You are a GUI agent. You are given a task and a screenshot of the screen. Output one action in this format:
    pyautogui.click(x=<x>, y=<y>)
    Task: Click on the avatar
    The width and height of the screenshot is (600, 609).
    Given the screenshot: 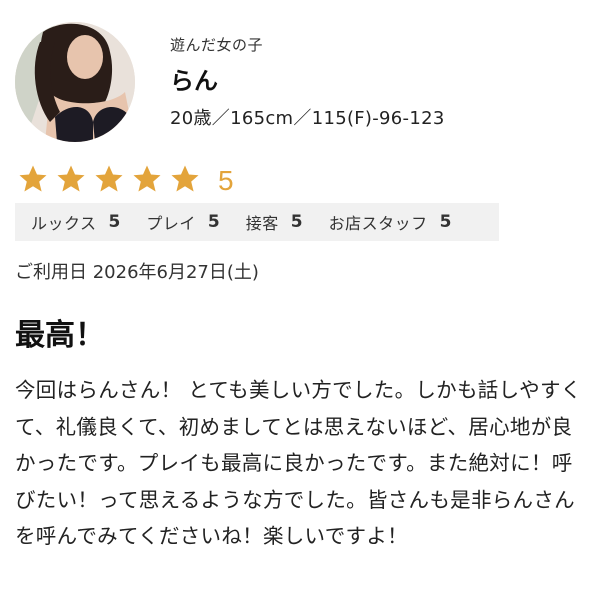 What is the action you would take?
    pyautogui.click(x=75, y=82)
    